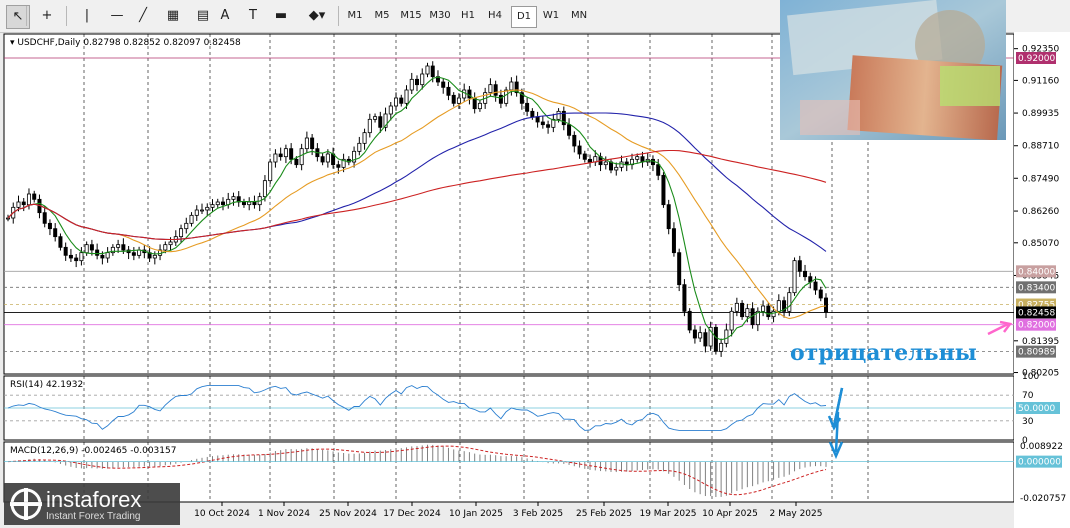  I want to click on timeframe-mn: MN, so click(579, 16).